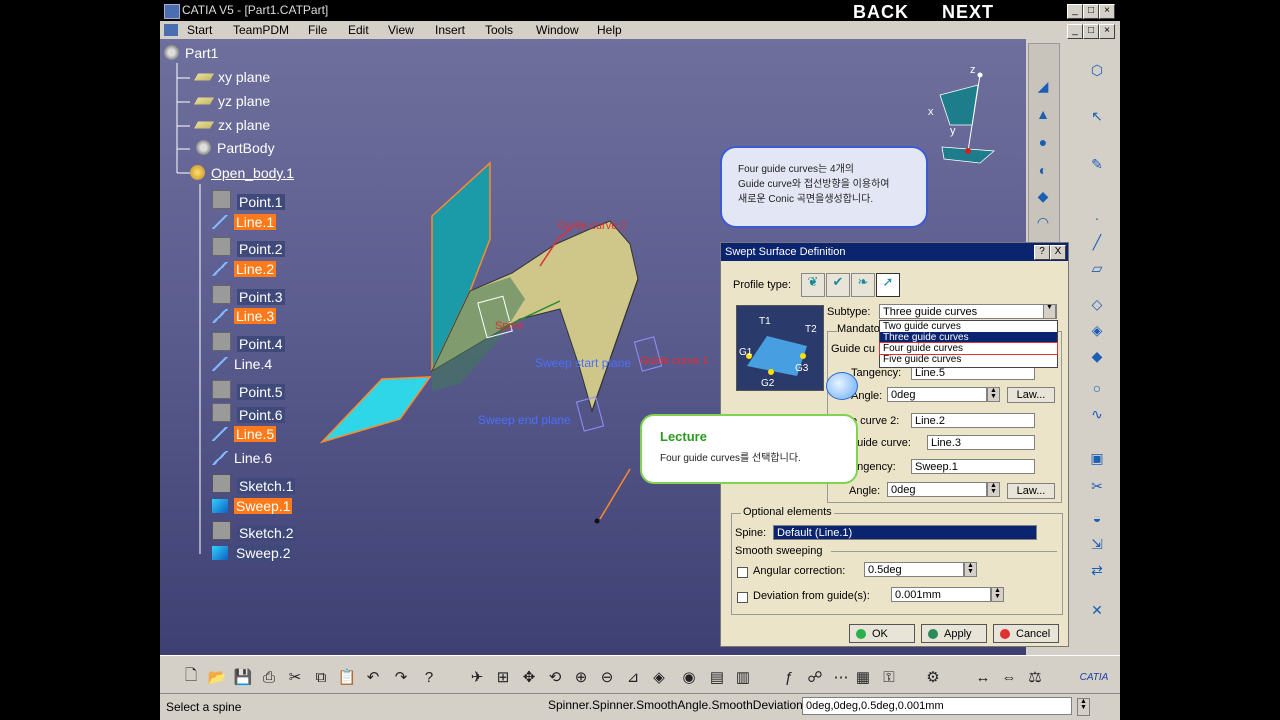  I want to click on doc-restore-icon: □, so click(1091, 31).